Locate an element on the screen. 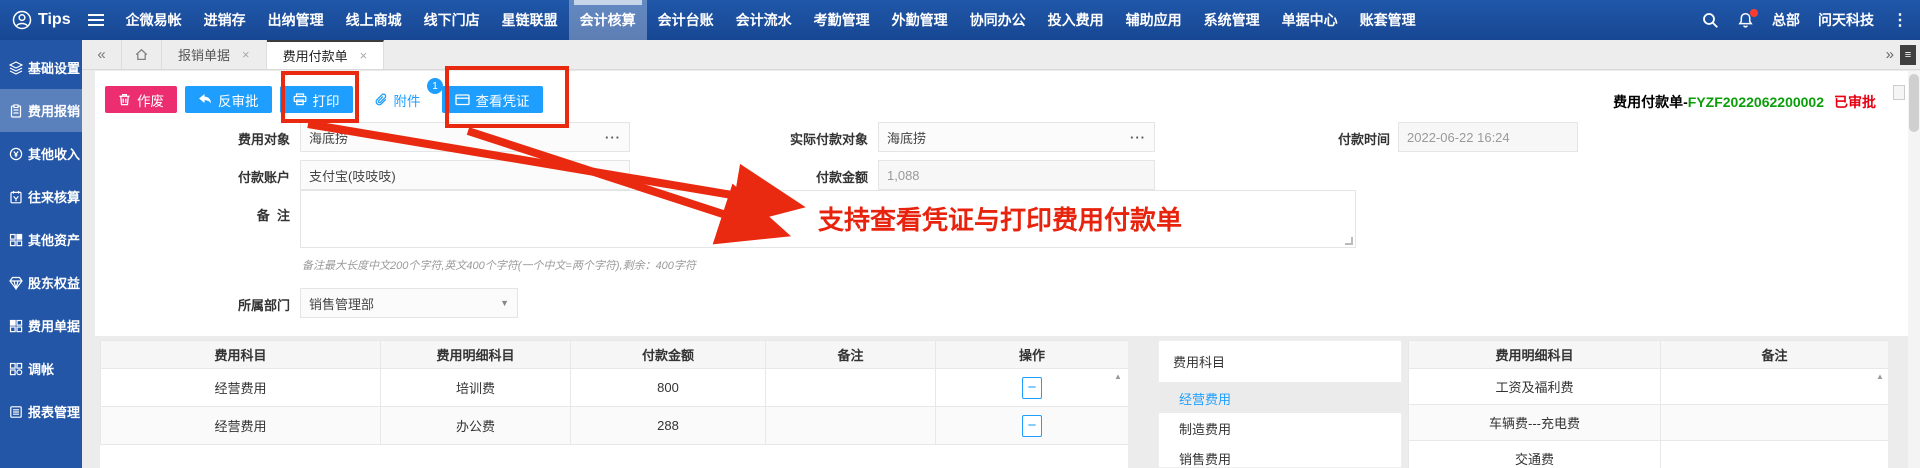 The height and width of the screenshot is (468, 1920). nav-item-touru: 投入费用 is located at coordinates (1076, 20).